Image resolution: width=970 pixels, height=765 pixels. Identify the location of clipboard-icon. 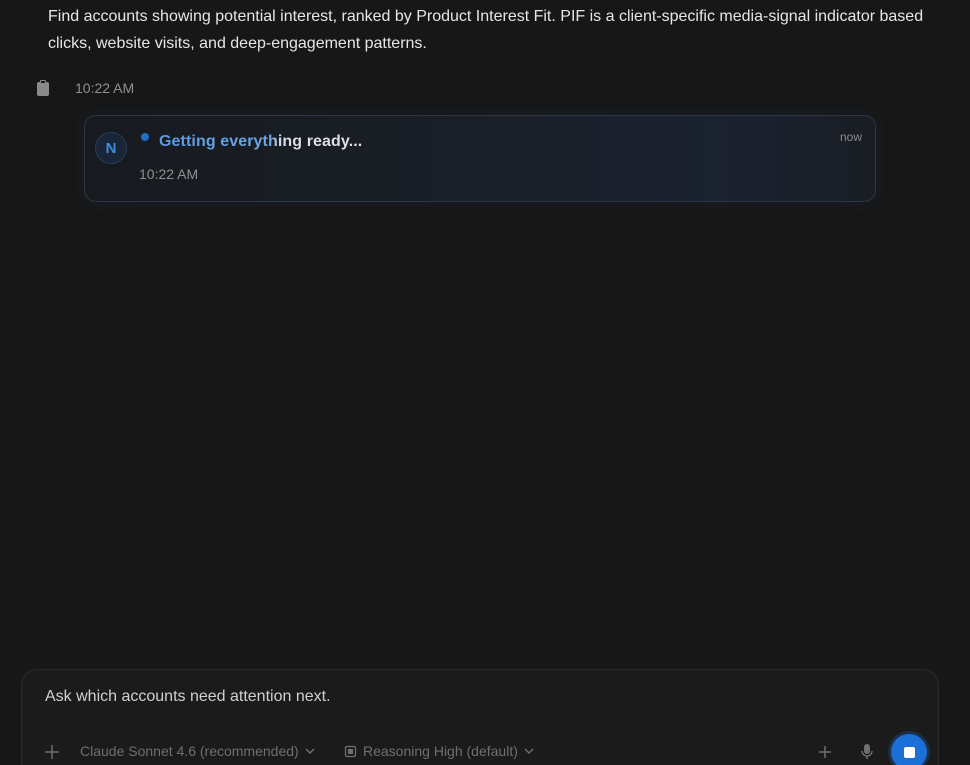
(43, 88).